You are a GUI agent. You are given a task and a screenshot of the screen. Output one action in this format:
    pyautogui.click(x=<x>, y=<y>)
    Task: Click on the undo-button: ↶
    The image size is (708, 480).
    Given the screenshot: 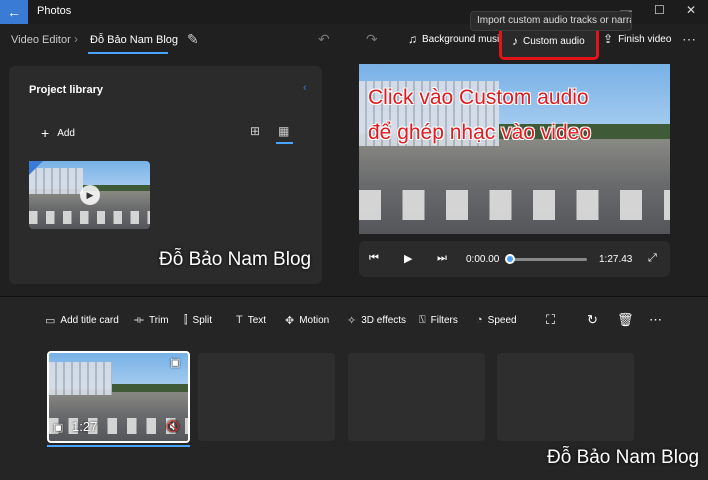 What is the action you would take?
    pyautogui.click(x=324, y=39)
    